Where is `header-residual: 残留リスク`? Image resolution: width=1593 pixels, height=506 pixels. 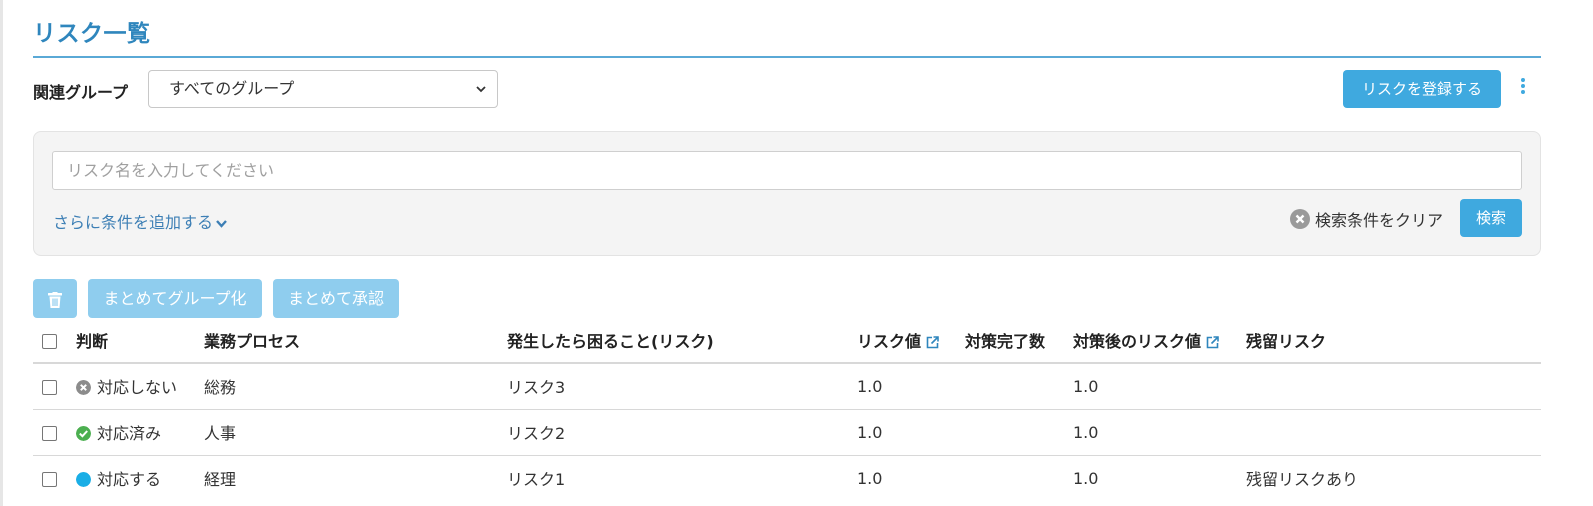
header-residual: 残留リスク is located at coordinates (1393, 341).